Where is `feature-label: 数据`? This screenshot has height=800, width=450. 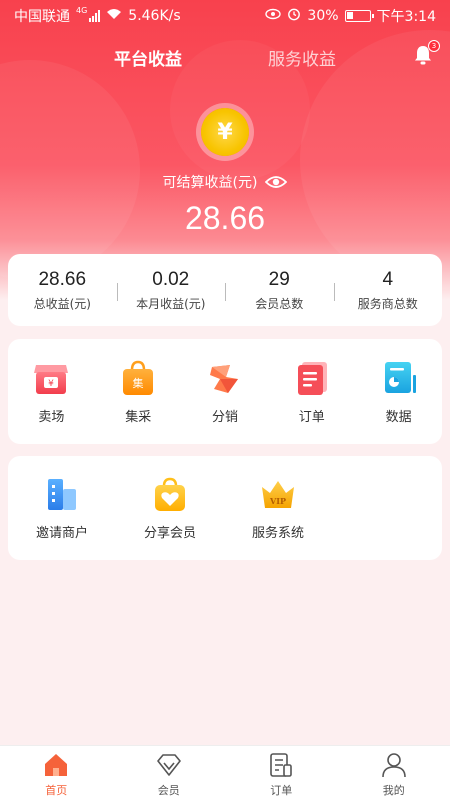 feature-label: 数据 is located at coordinates (398, 417).